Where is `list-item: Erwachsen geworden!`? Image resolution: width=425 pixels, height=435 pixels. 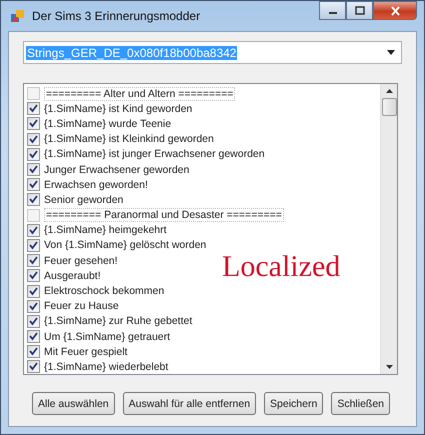 list-item: Erwachsen geworden! is located at coordinates (87, 184).